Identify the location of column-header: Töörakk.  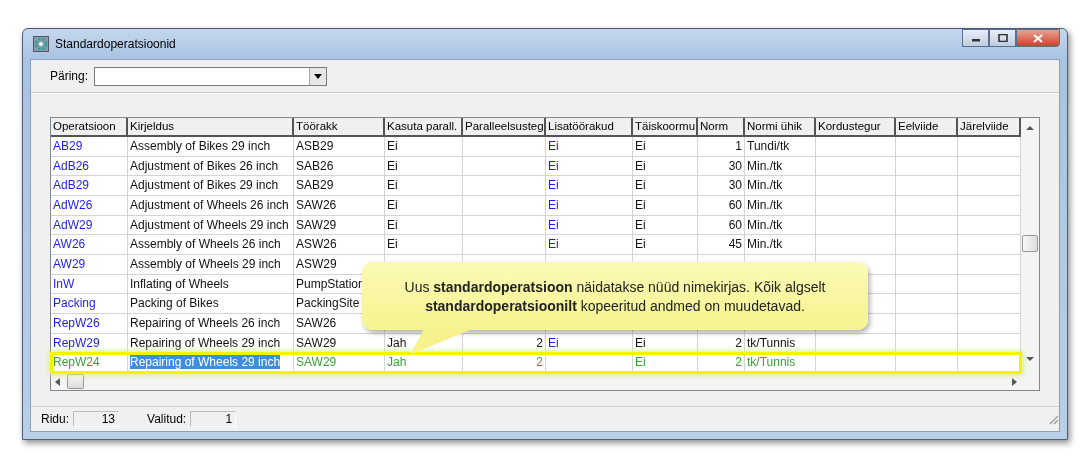
(339, 127).